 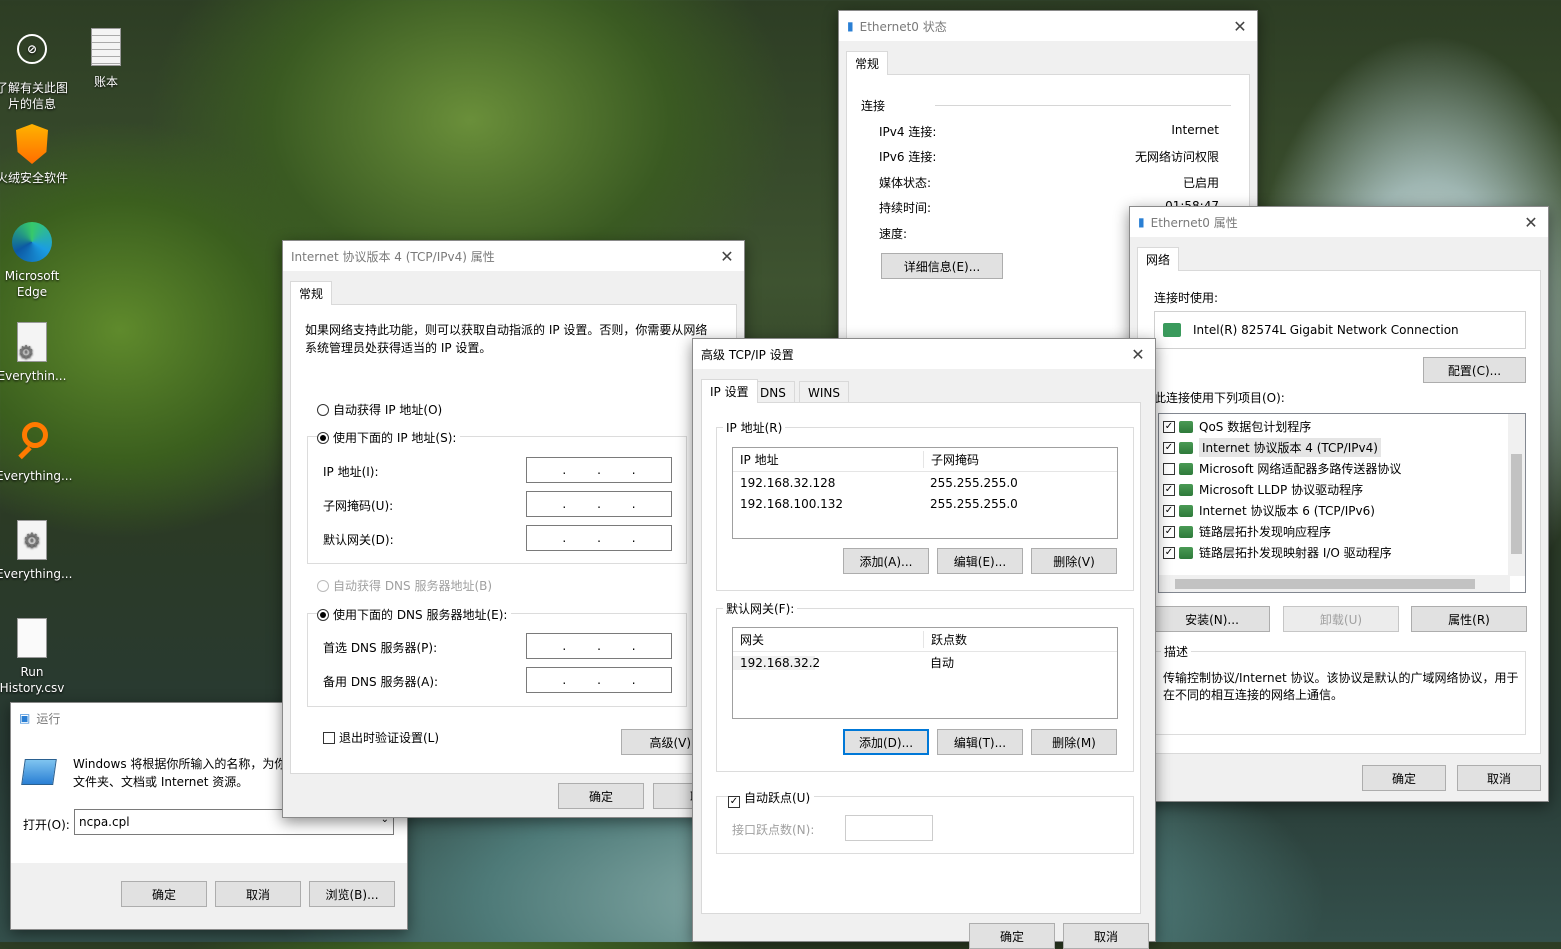 I want to click on tab-ip-settings: IP 设置, so click(x=729, y=391).